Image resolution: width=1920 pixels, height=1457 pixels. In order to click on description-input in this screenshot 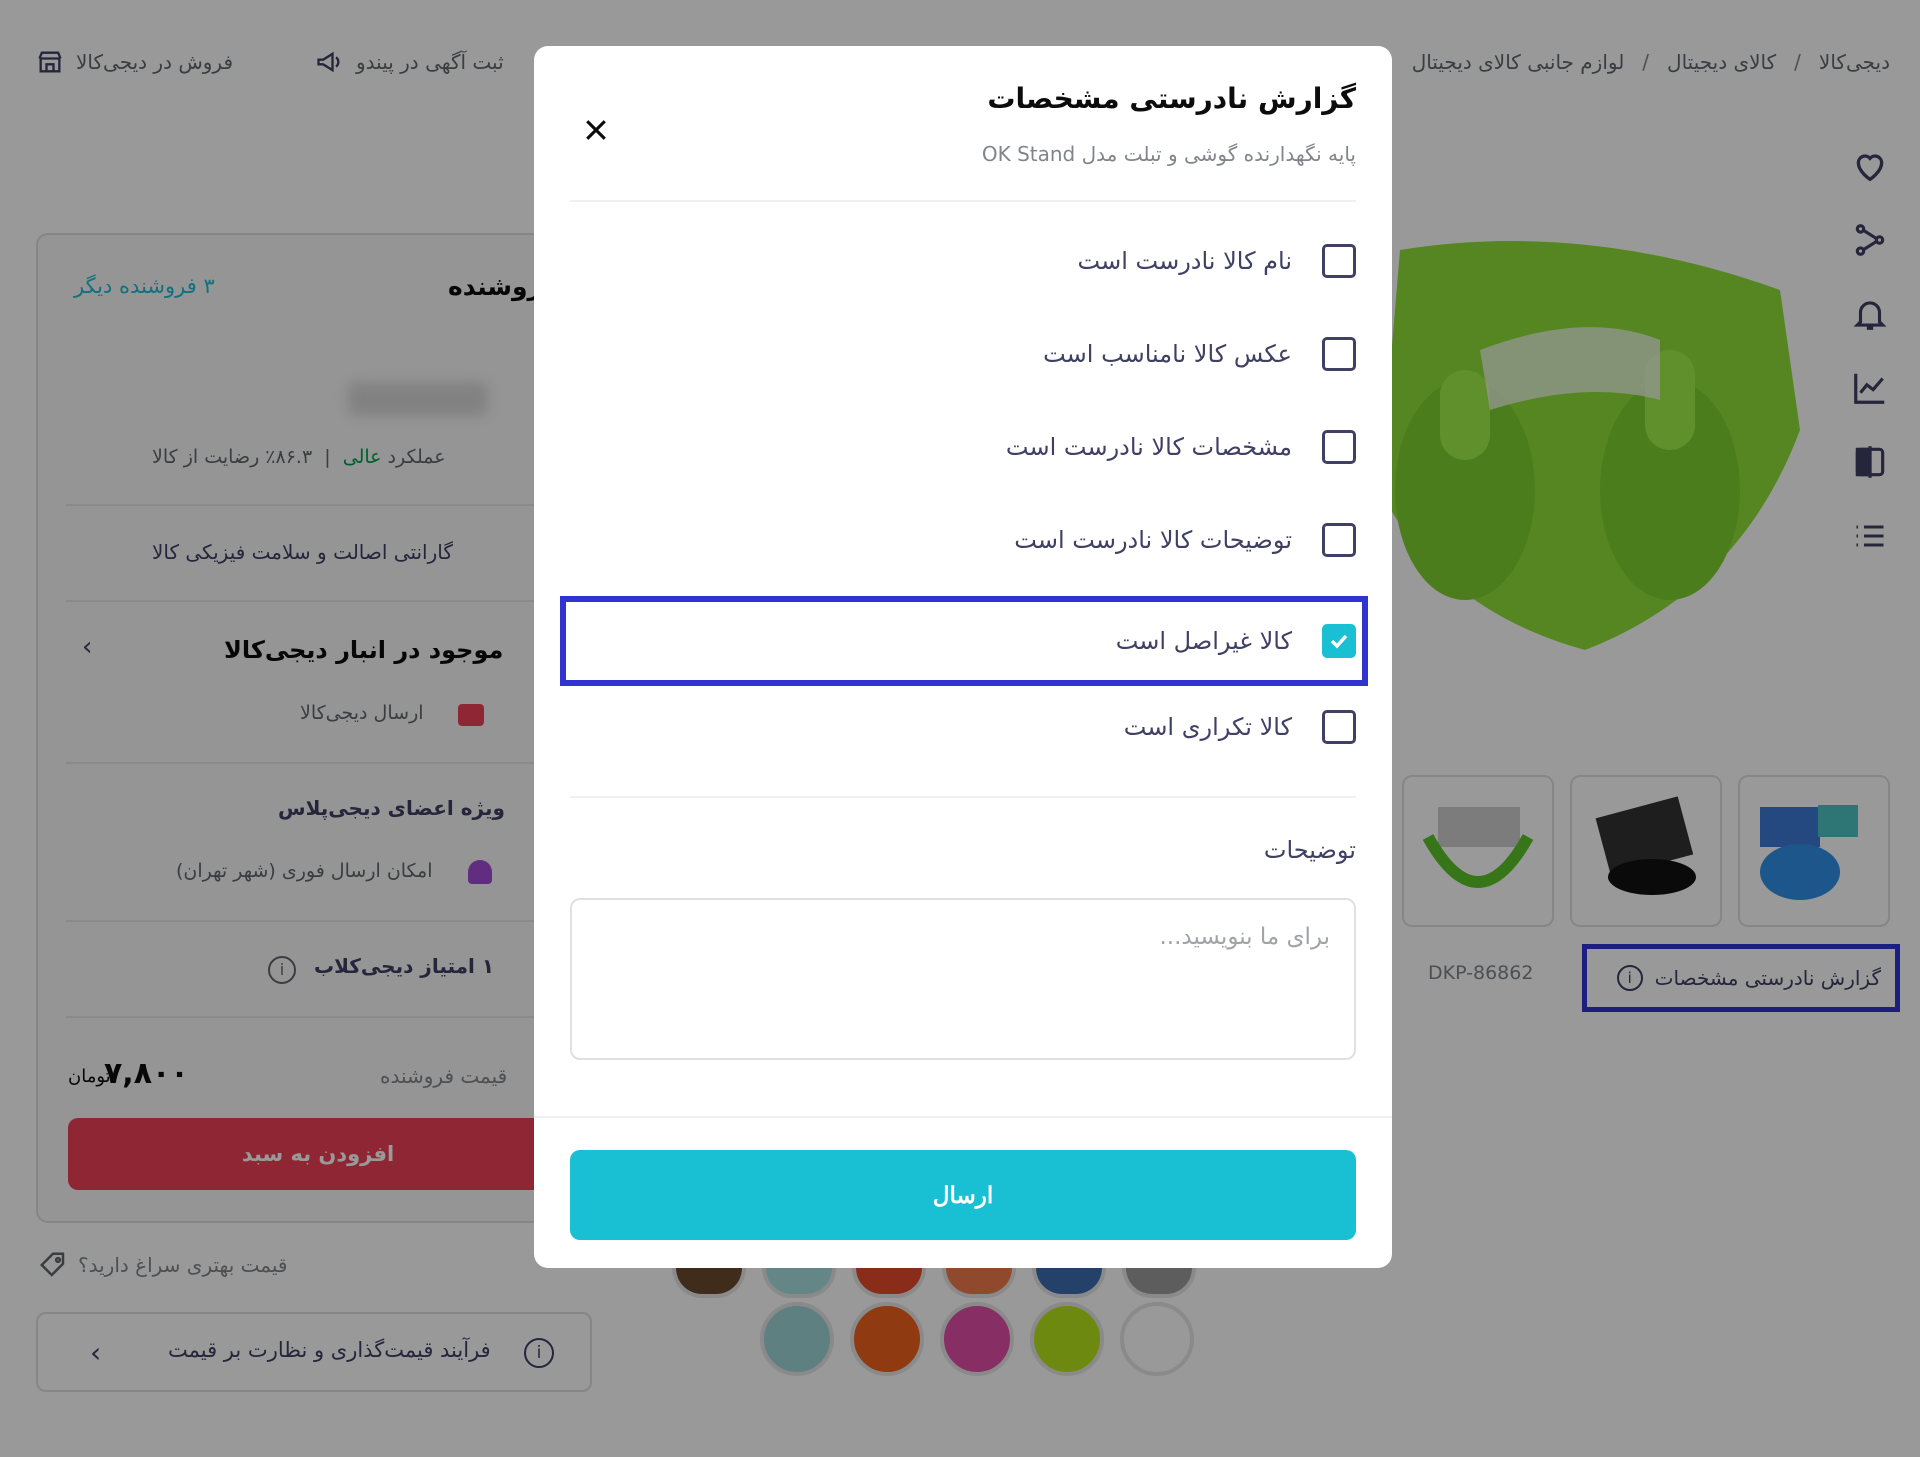, I will do `click(963, 979)`.